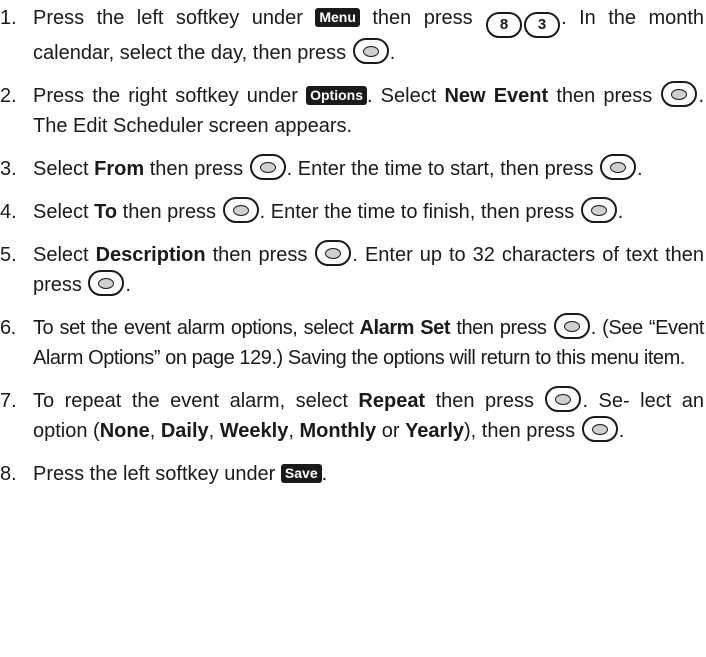 The width and height of the screenshot is (706, 657). Describe the element at coordinates (336, 95) in the screenshot. I see `options-softkey-icon: Options` at that location.